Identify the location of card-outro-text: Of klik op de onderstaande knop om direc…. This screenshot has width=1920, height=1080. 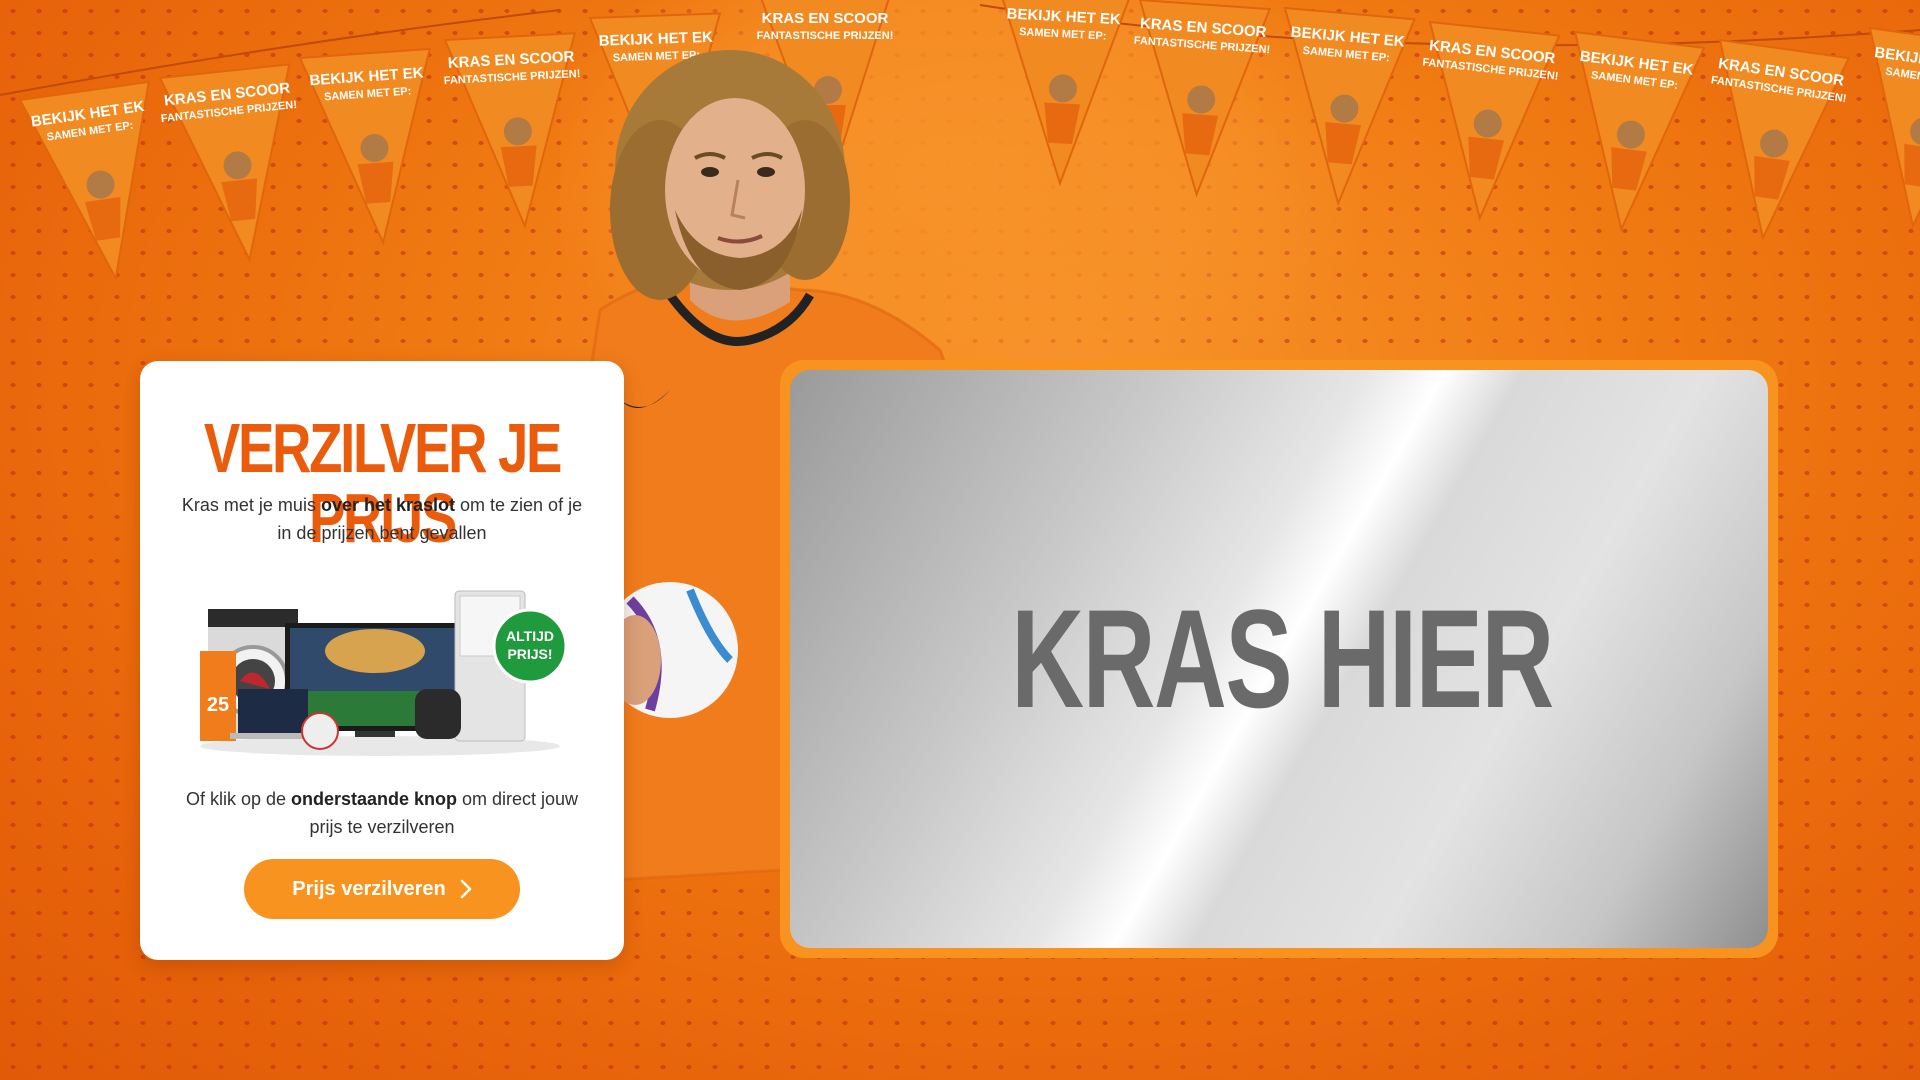
(382, 813).